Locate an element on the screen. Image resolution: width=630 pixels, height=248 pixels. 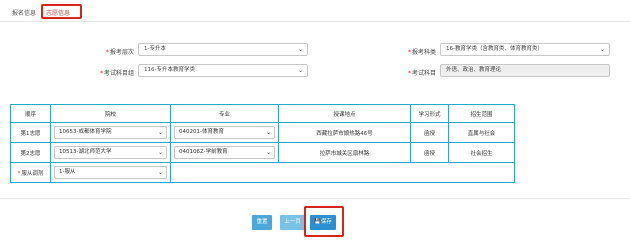
adjust-cell: 1-服从 ⌄ is located at coordinates (110, 172).